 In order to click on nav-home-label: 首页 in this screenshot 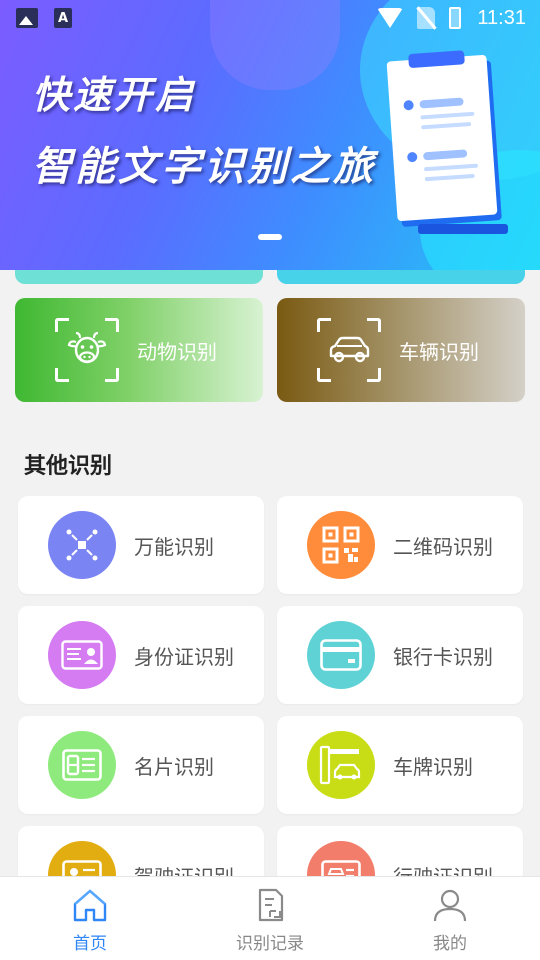, I will do `click(90, 944)`.